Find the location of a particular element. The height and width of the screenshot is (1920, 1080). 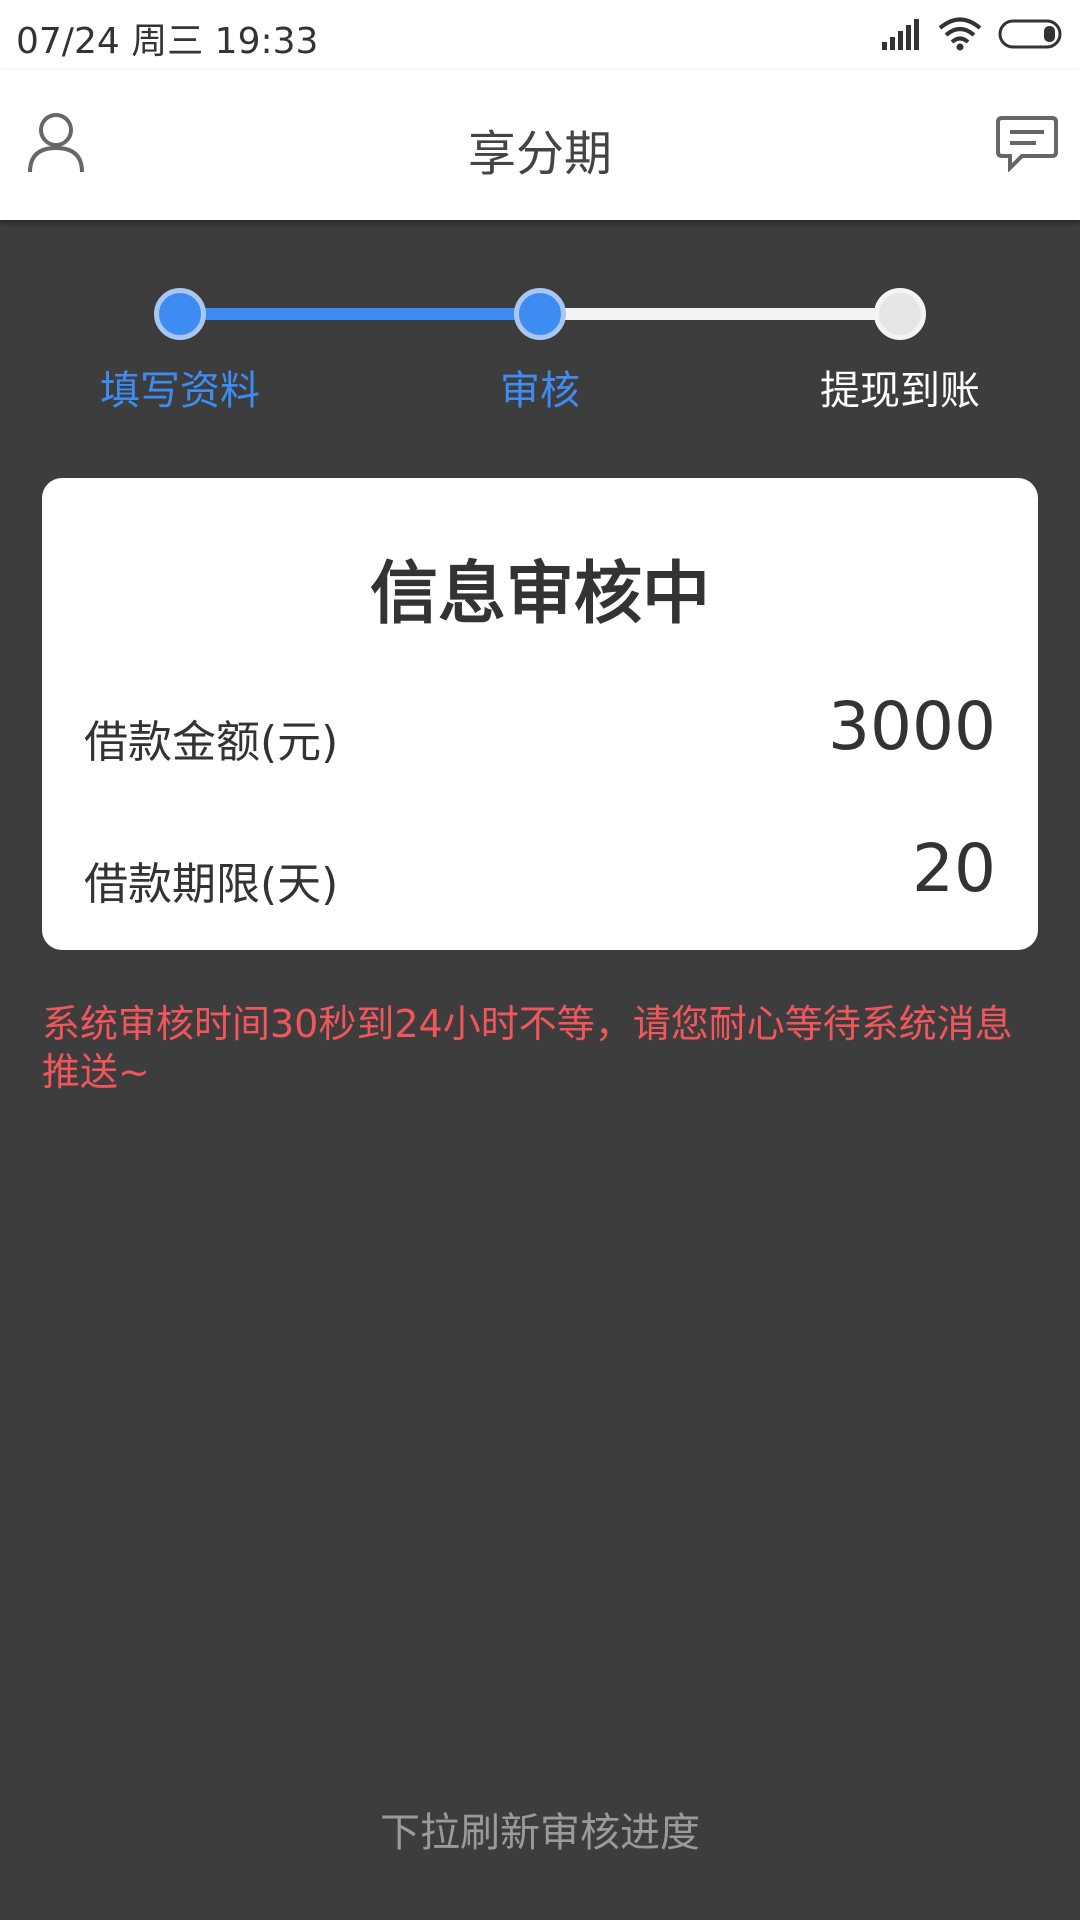

app-header: 享分期 is located at coordinates (540, 145).